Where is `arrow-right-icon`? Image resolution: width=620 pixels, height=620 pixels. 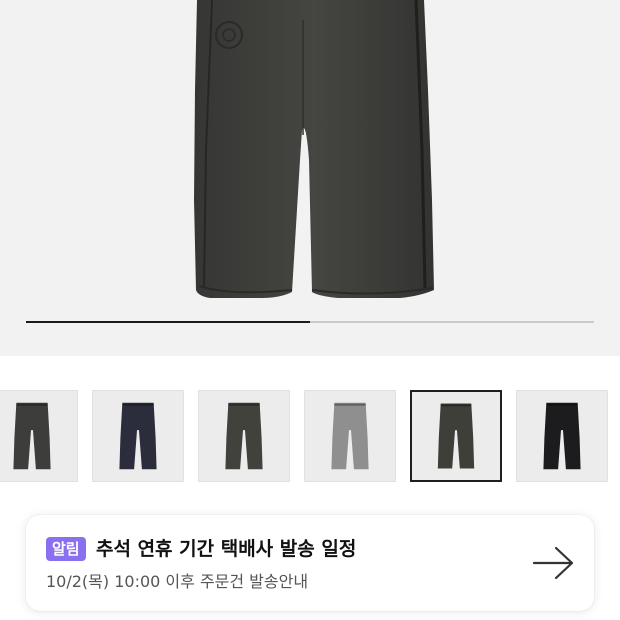 arrow-right-icon is located at coordinates (554, 563).